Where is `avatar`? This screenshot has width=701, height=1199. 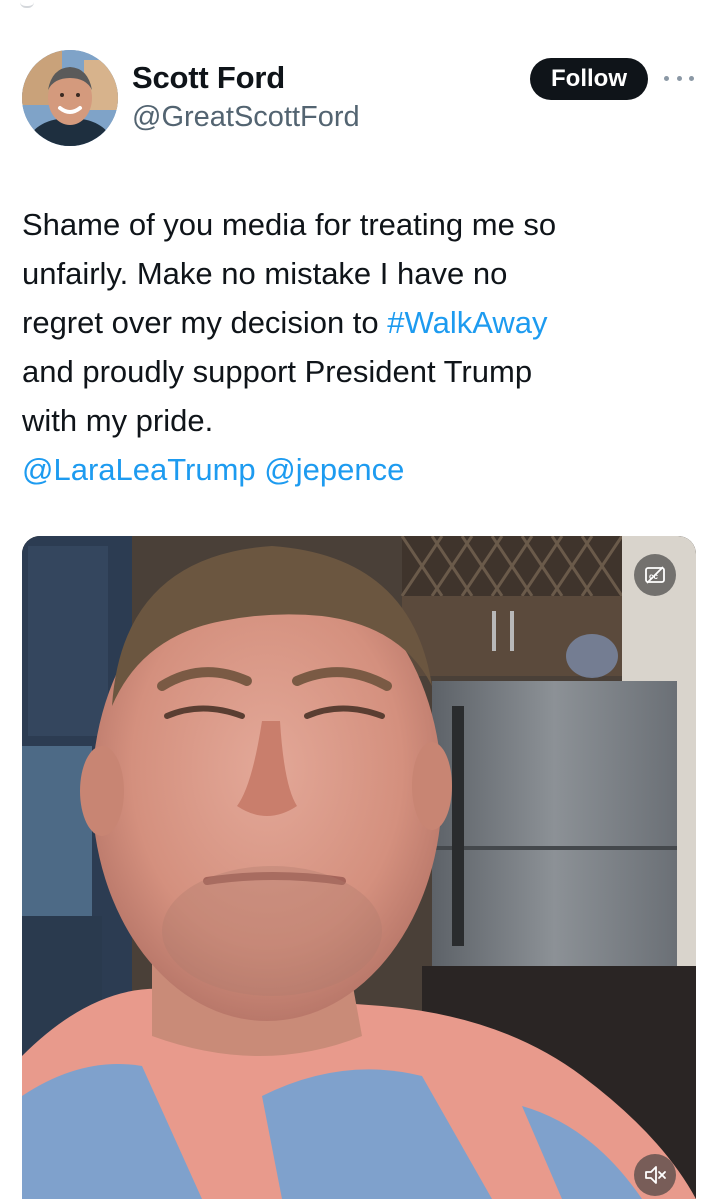 avatar is located at coordinates (70, 98).